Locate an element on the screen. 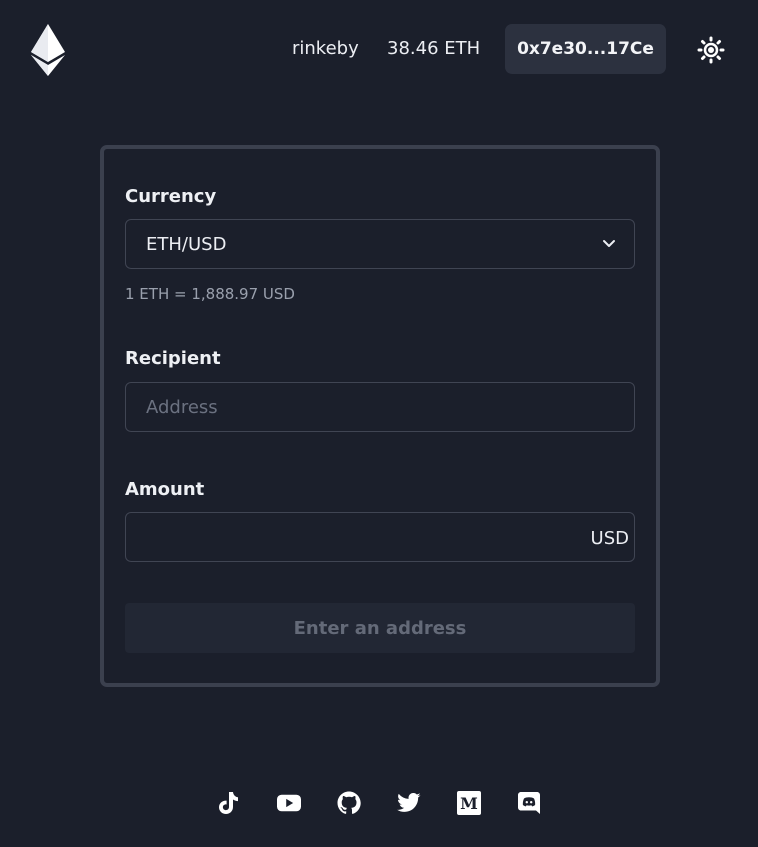 Image resolution: width=758 pixels, height=847 pixels. footer-social-links: M is located at coordinates (379, 803).